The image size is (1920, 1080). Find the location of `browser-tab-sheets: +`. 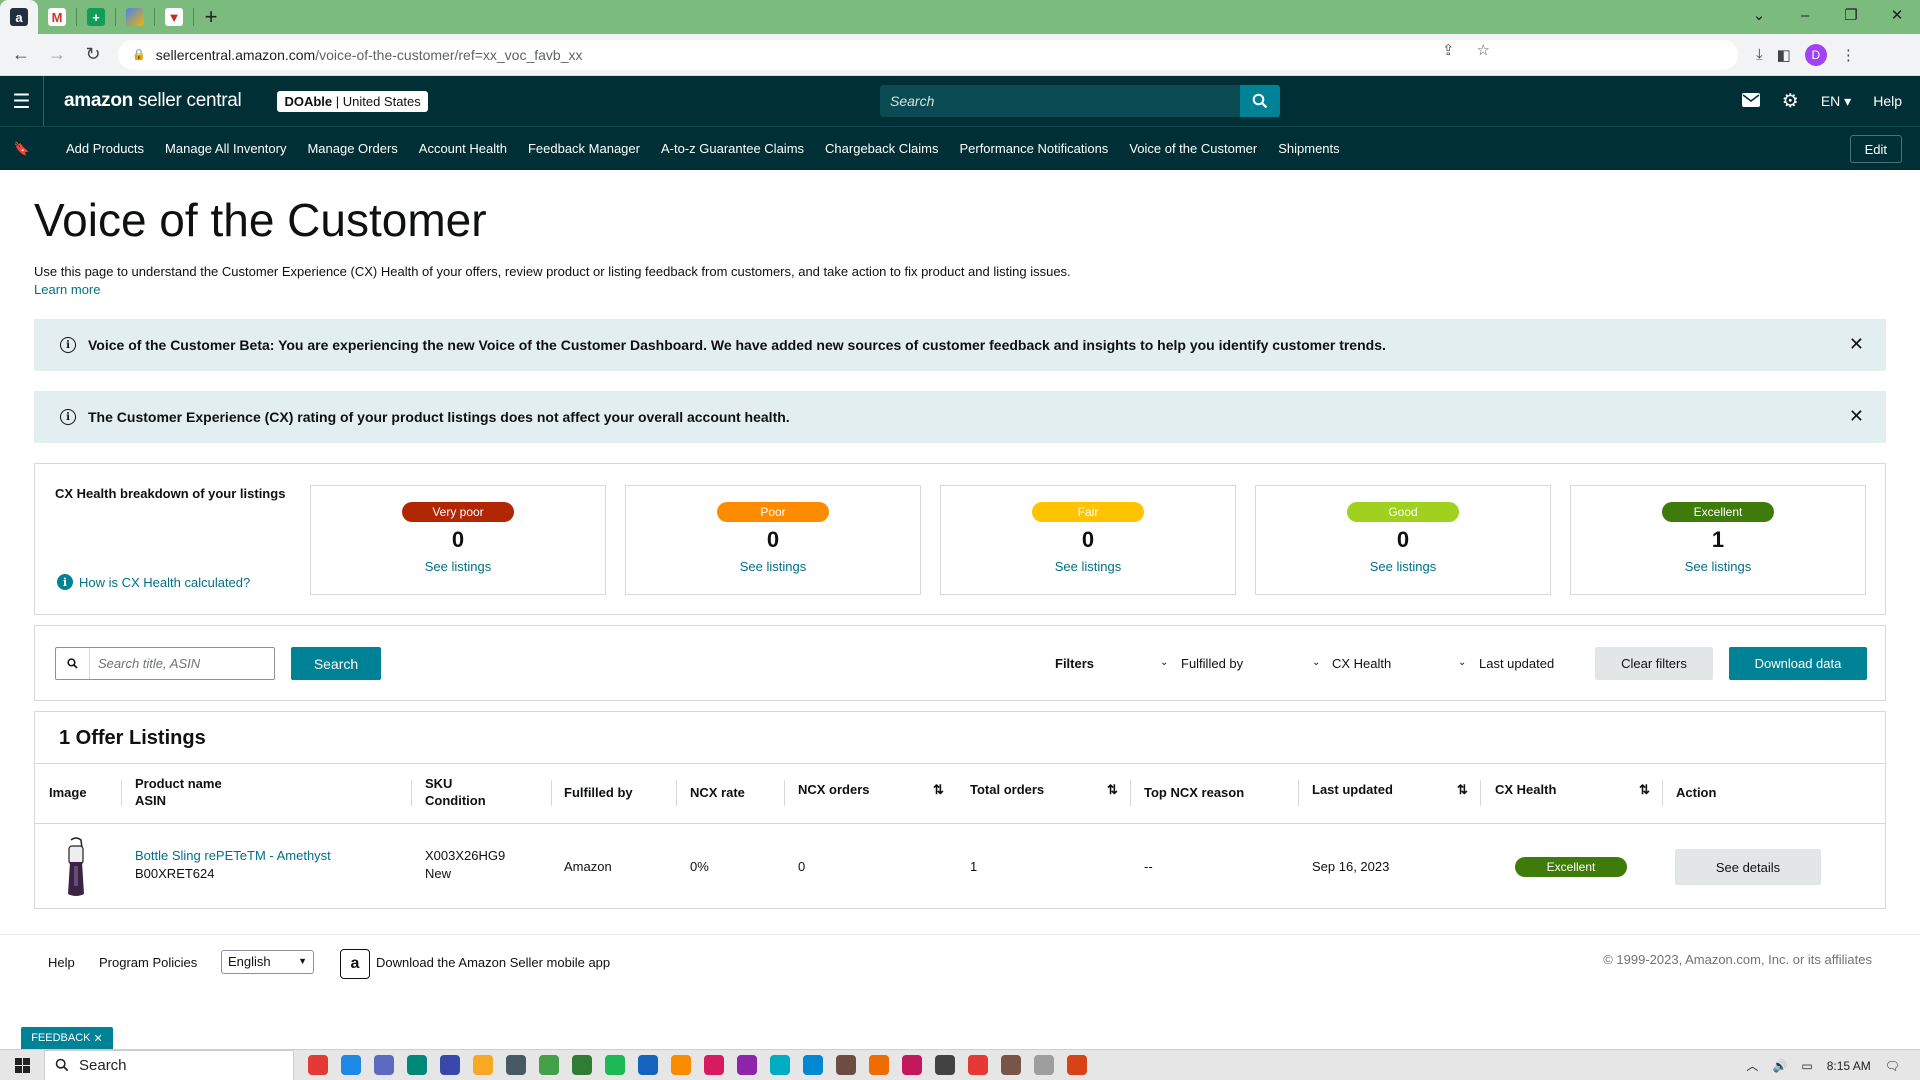

browser-tab-sheets: + is located at coordinates (96, 17).